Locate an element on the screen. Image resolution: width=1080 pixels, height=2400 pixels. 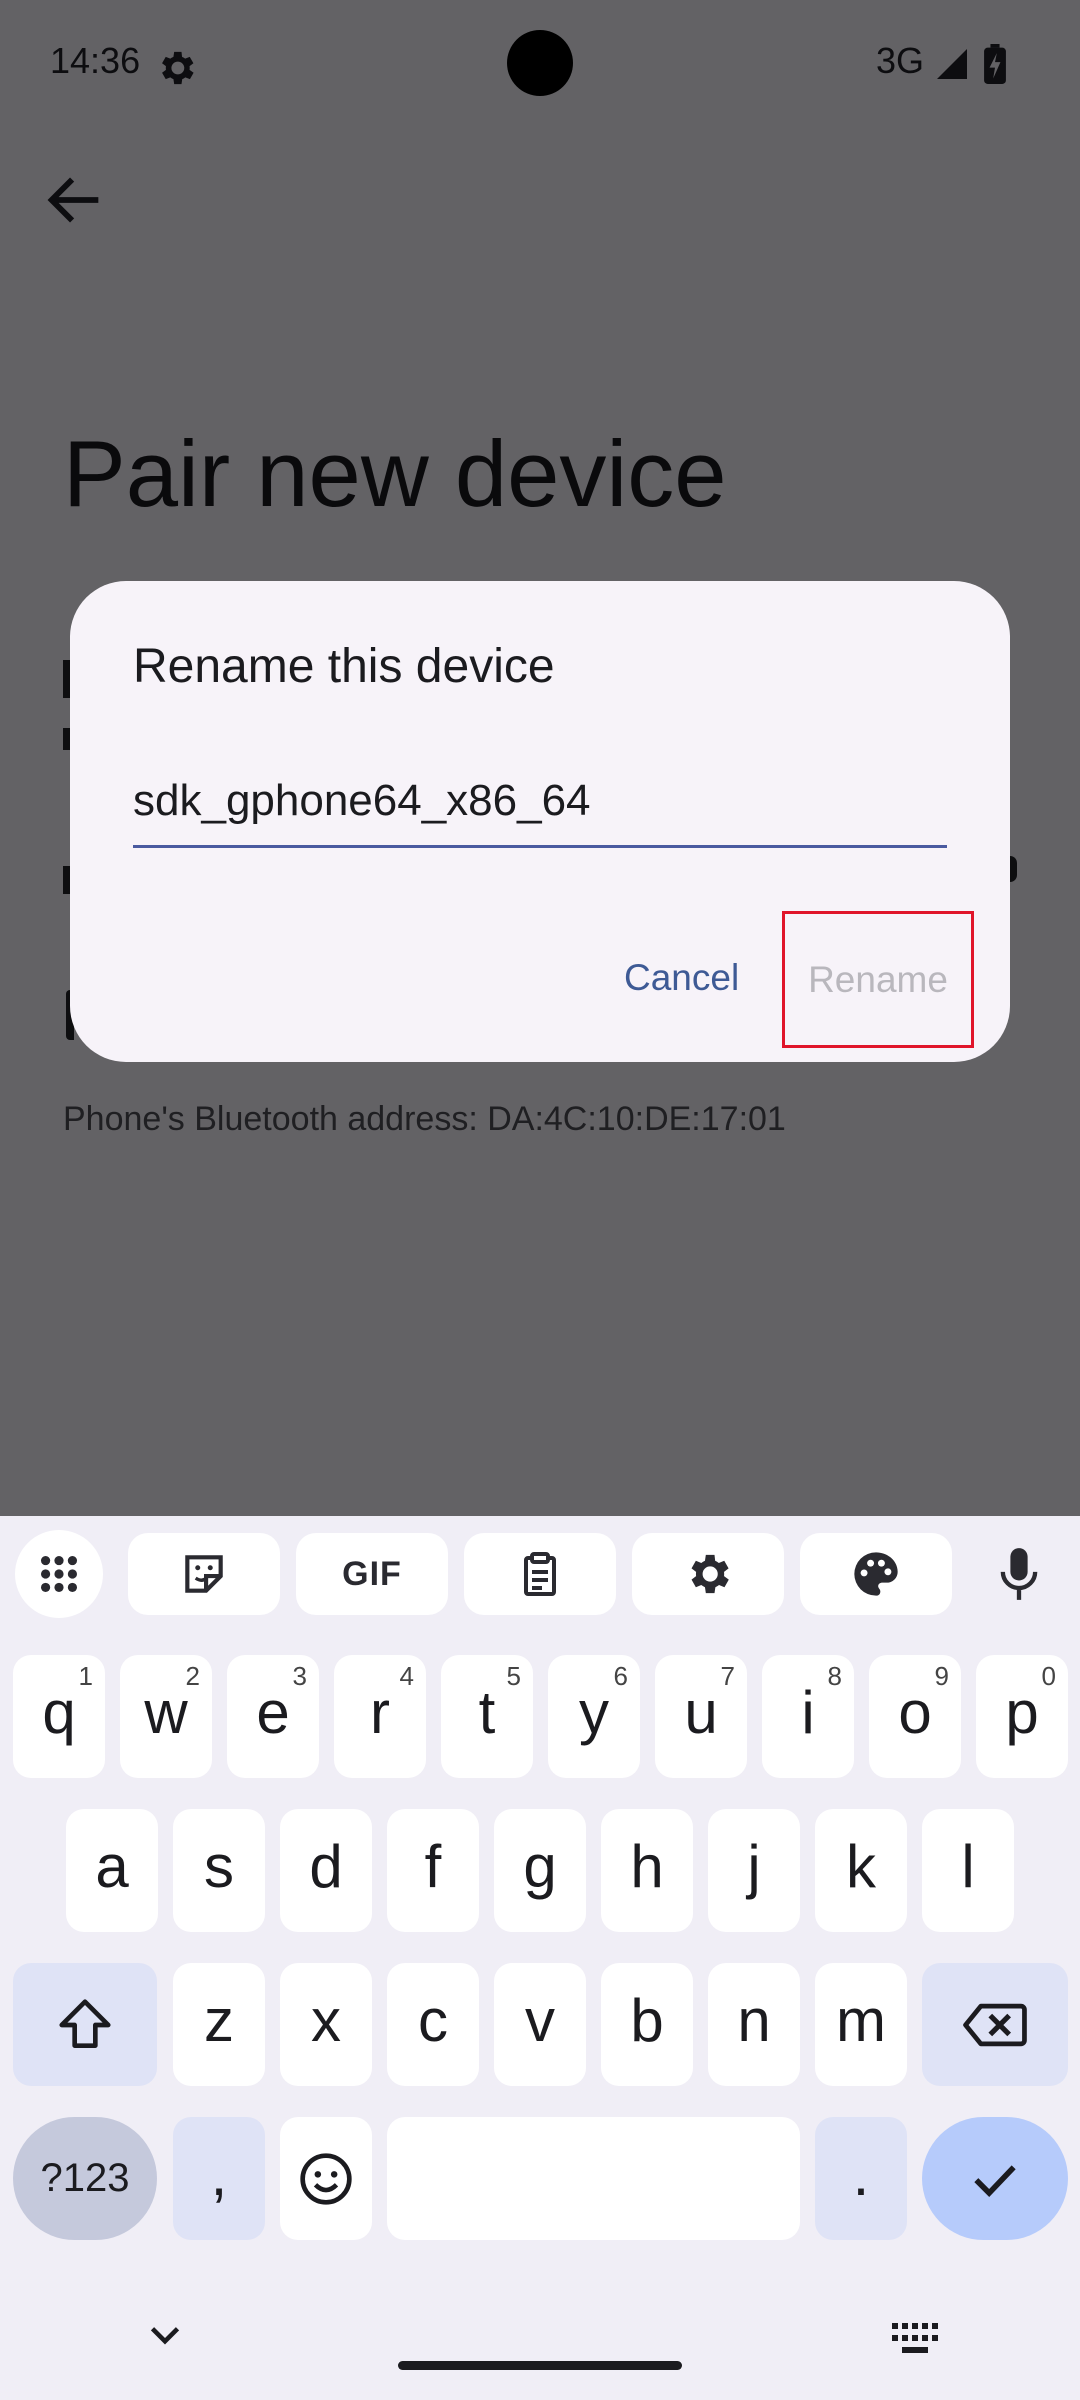
key-p: 0p is located at coordinates (1022, 1716).